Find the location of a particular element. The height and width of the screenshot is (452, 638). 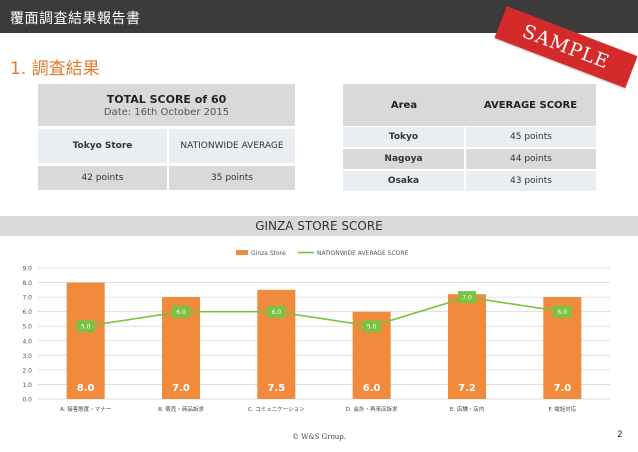

bar-value-label: 6.0 is located at coordinates (372, 388).